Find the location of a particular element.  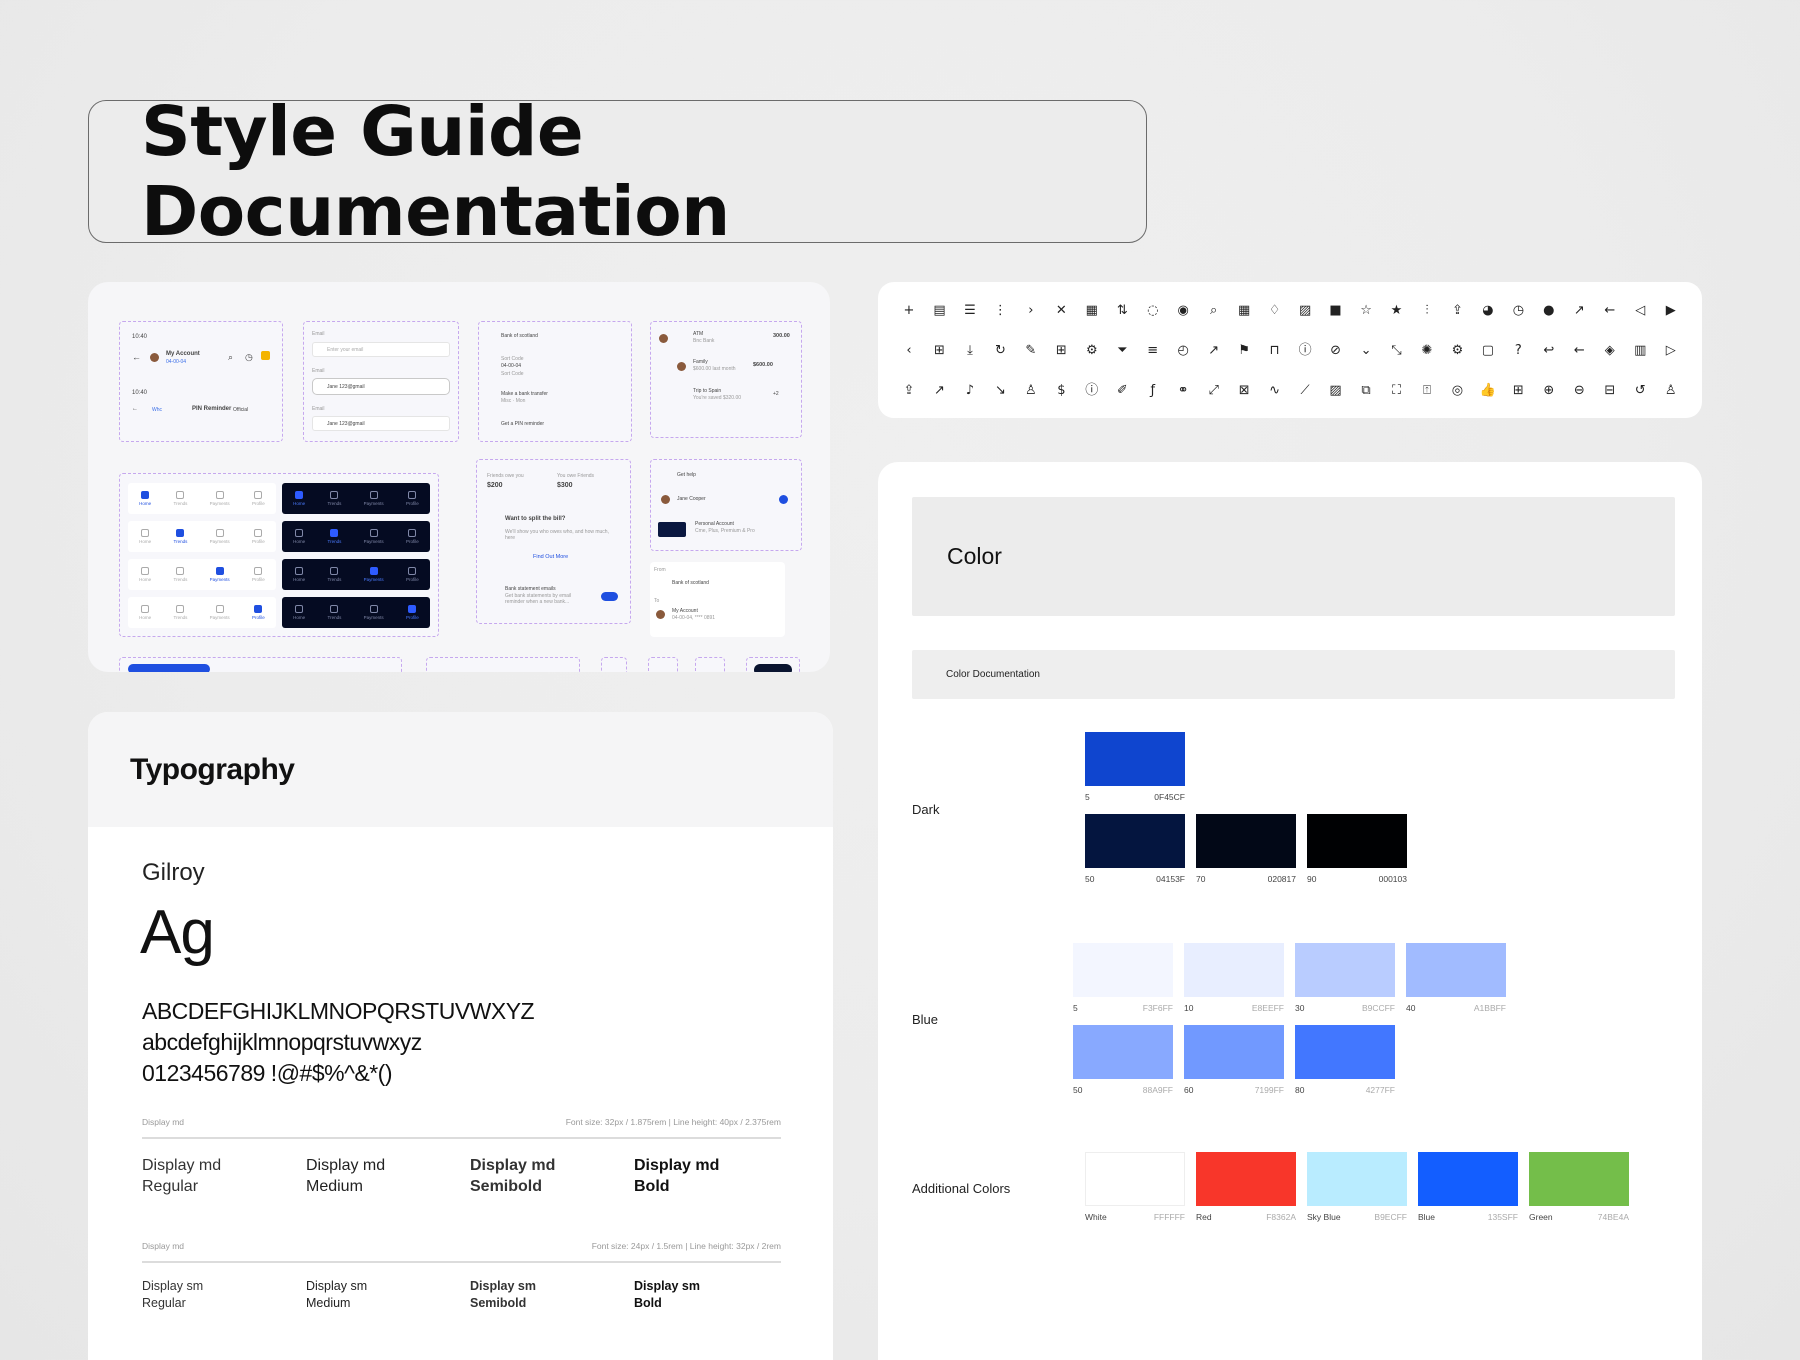

divider is located at coordinates (461, 1262).